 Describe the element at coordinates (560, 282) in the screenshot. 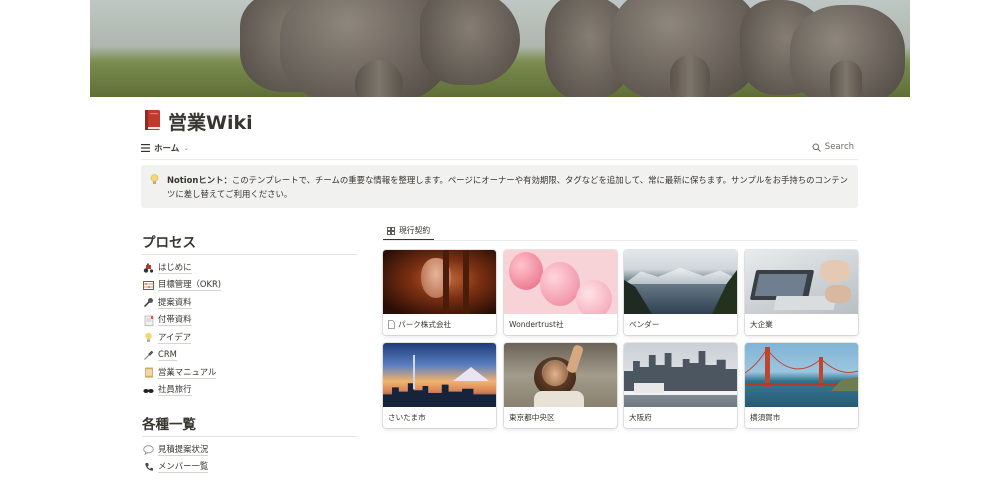

I see `card-image-balloons` at that location.